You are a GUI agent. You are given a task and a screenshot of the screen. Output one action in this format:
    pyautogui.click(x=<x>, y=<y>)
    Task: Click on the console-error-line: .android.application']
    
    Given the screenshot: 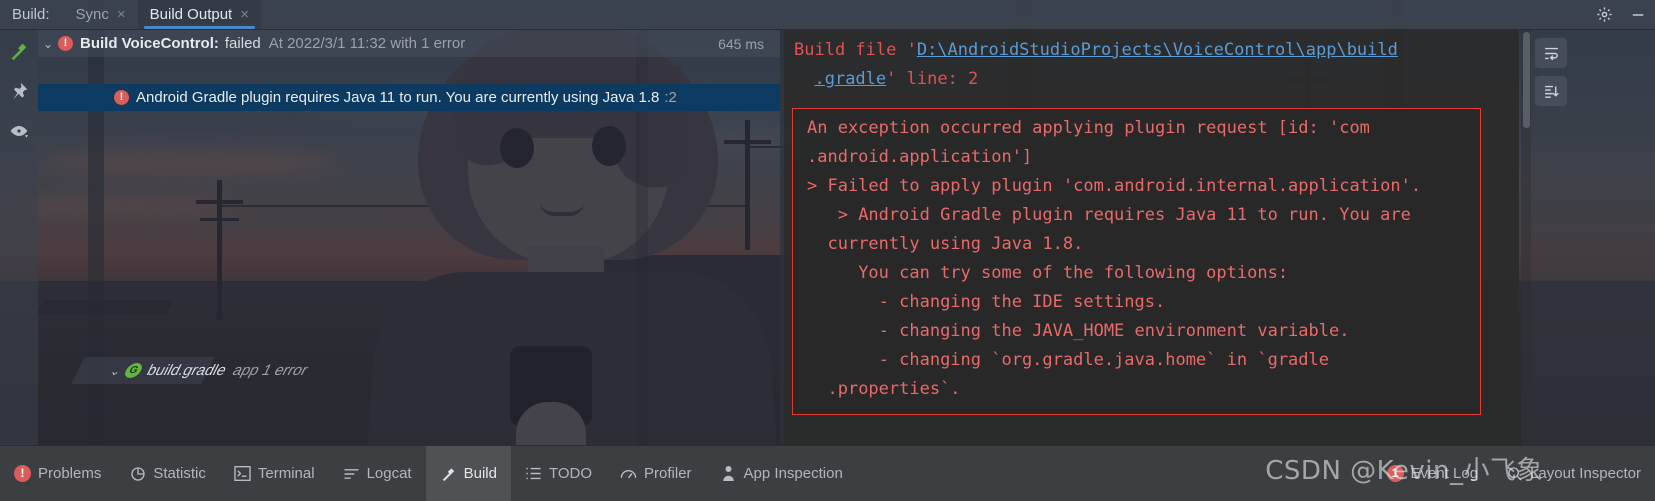 What is the action you would take?
    pyautogui.click(x=920, y=157)
    